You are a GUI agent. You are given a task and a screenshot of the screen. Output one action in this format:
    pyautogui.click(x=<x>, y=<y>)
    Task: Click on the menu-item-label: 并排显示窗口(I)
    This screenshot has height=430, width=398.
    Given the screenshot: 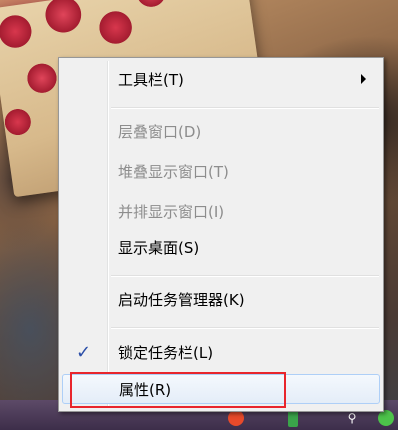 What is the action you would take?
    pyautogui.click(x=171, y=211)
    